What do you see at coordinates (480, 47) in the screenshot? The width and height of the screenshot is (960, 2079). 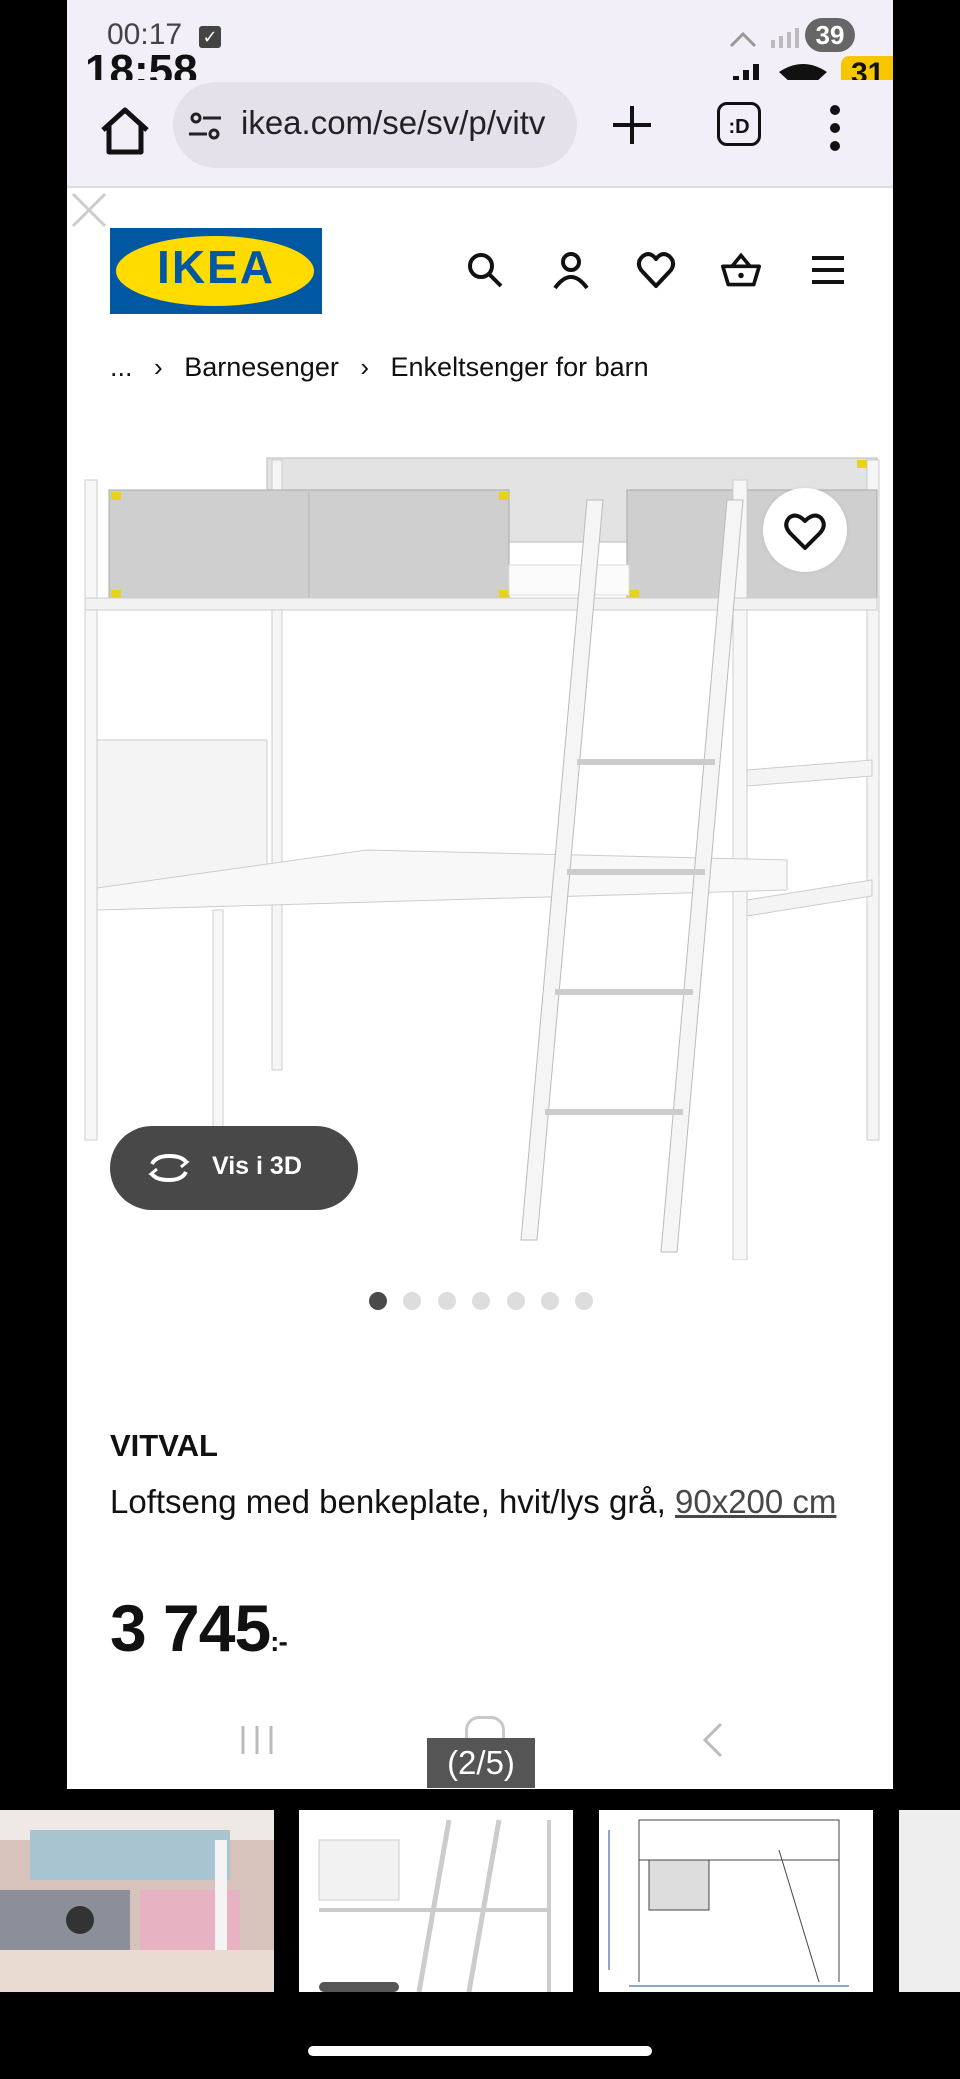 I see `status-bar: 00:17 ✓ 18:58 39 31` at bounding box center [480, 47].